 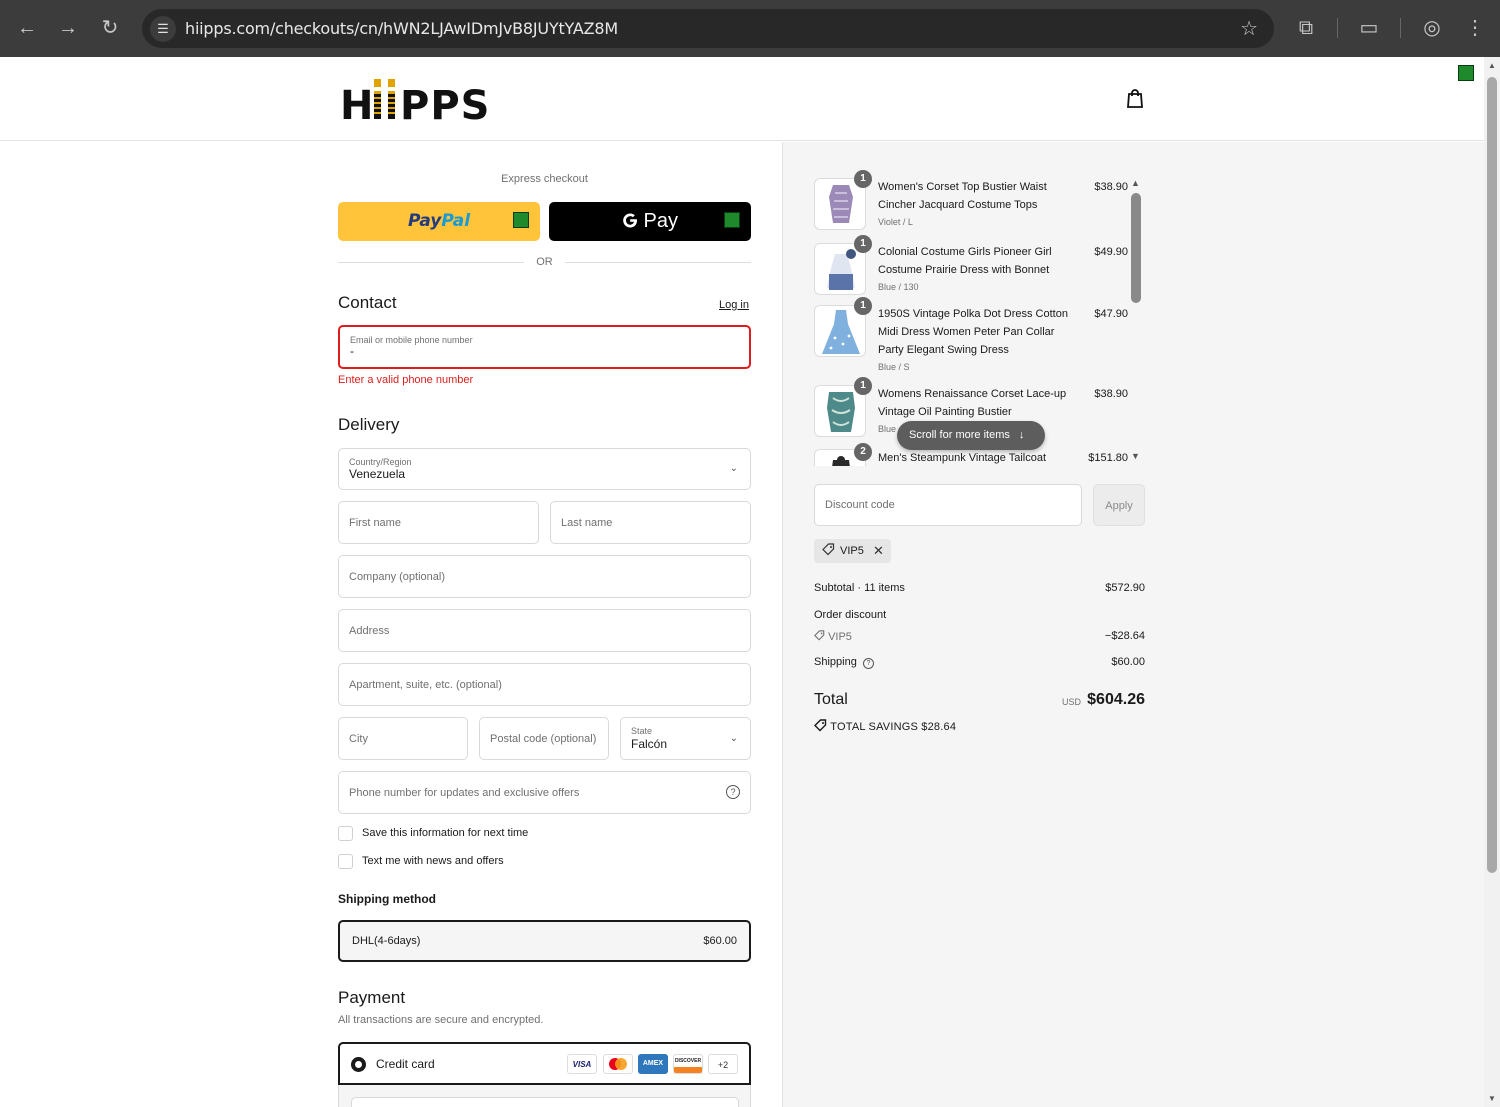 What do you see at coordinates (1119, 505) in the screenshot?
I see `apply-discount-button: Apply` at bounding box center [1119, 505].